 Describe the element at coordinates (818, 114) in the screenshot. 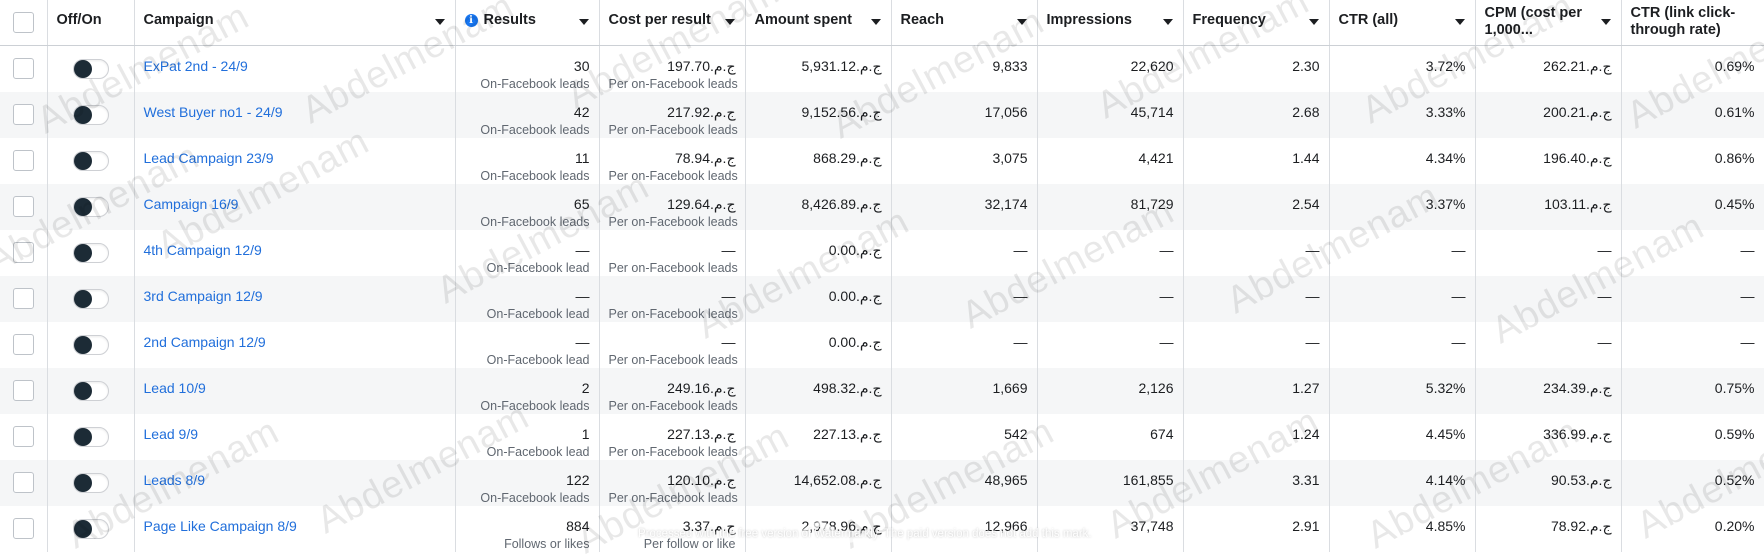

I see `amount-spent-cell: 9,152.56.ج.م` at that location.